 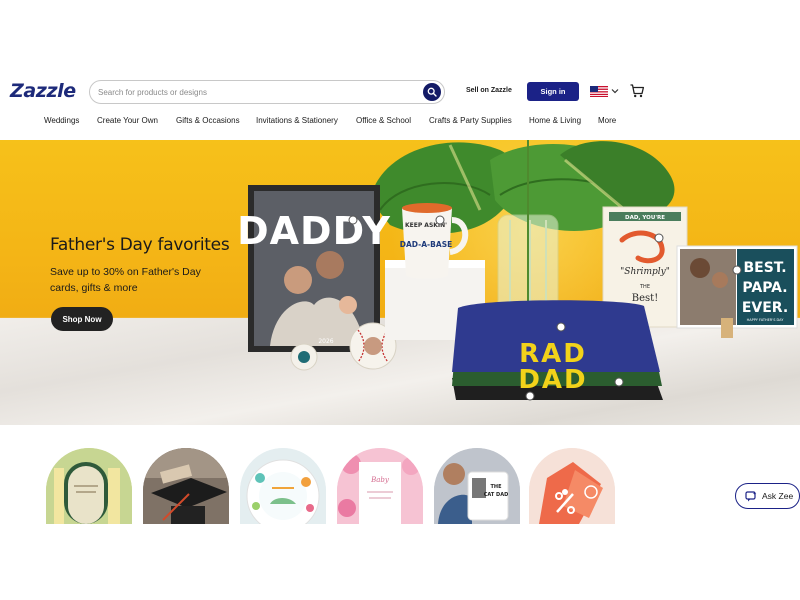 What do you see at coordinates (645, 272) in the screenshot?
I see `svg-text: "Shrimply"` at bounding box center [645, 272].